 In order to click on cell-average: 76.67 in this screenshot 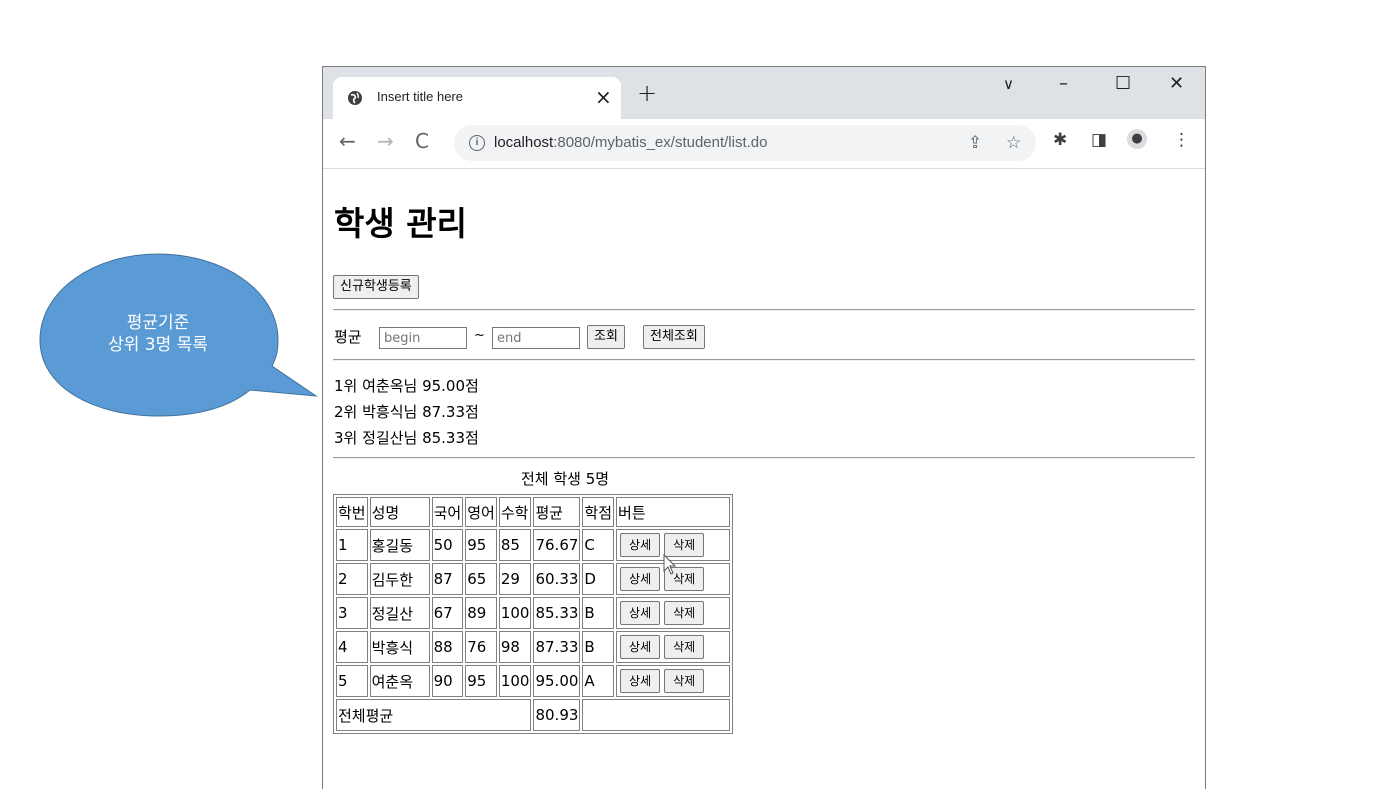, I will do `click(557, 545)`.